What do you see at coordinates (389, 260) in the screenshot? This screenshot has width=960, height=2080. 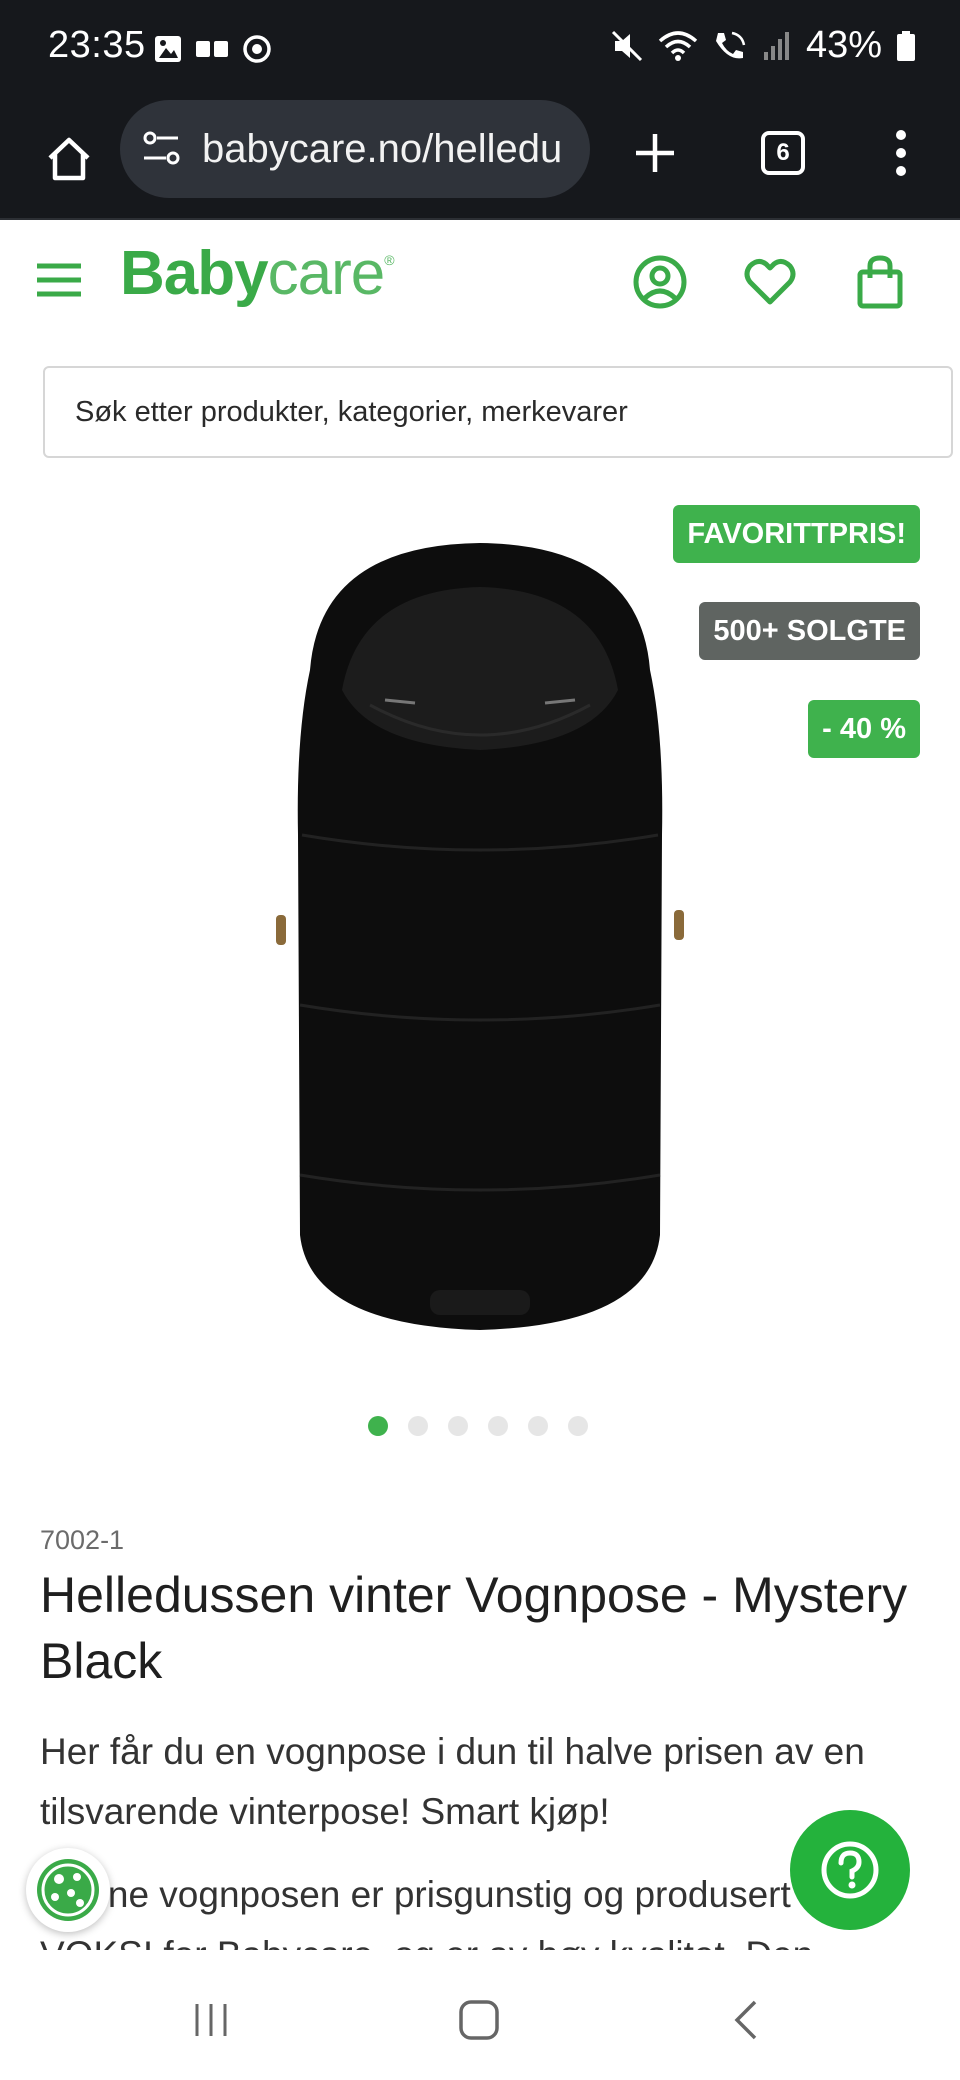 I see `logo-registered: ®` at bounding box center [389, 260].